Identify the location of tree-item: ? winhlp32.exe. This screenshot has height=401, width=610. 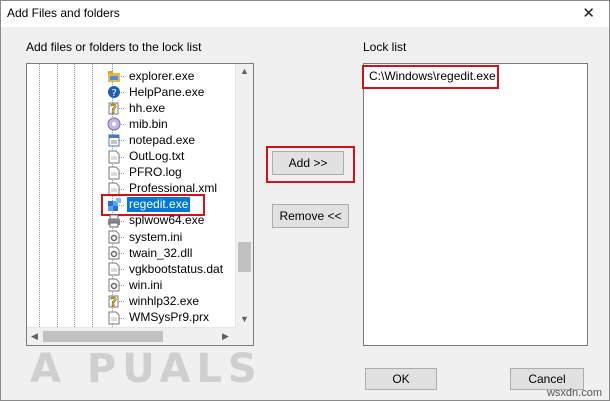
(154, 301).